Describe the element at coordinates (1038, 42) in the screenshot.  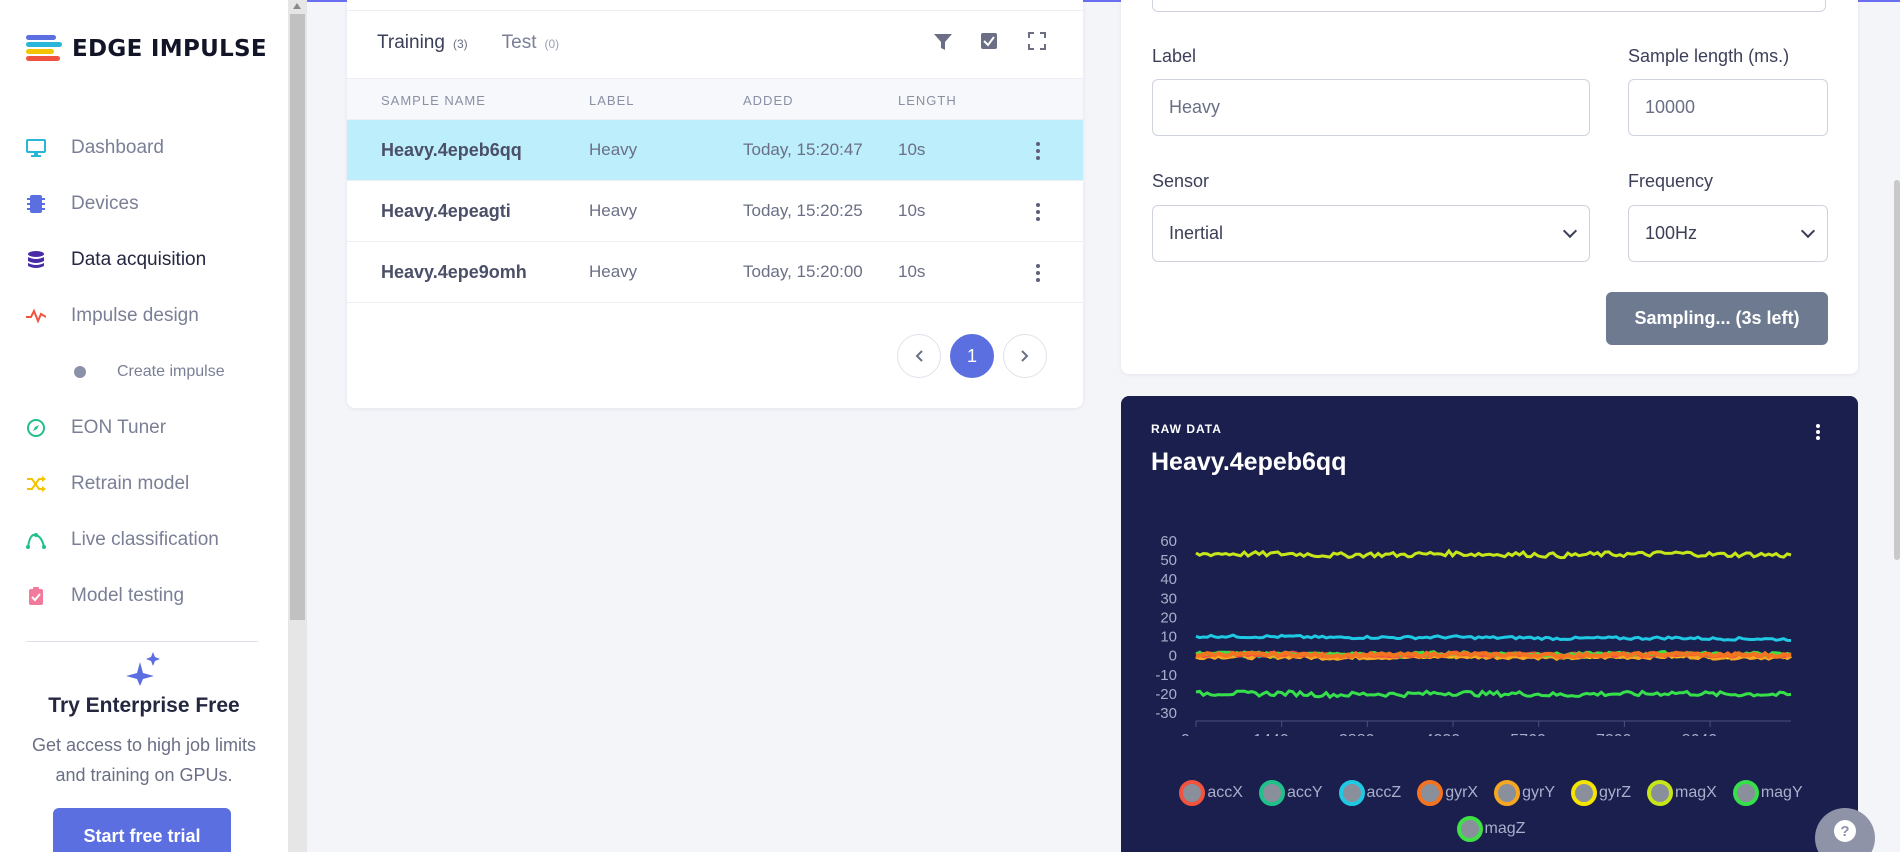
I see `expand-icon` at that location.